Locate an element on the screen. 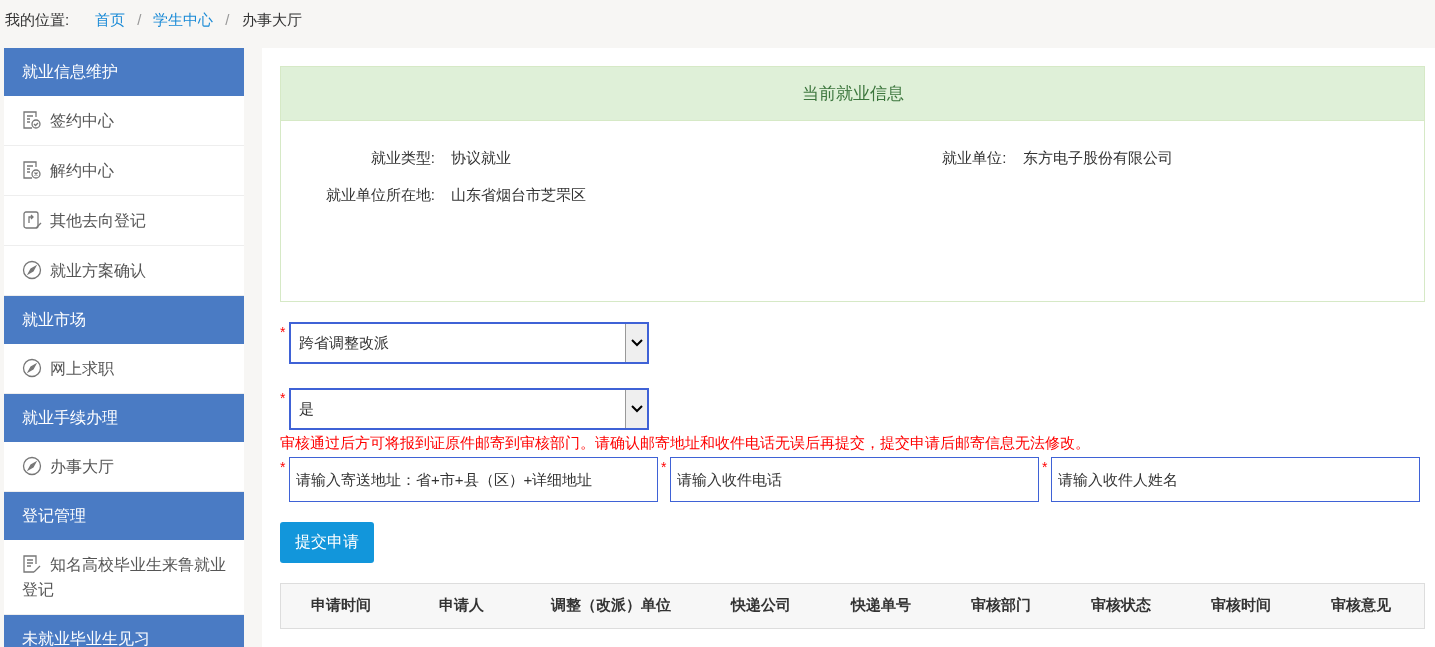 The image size is (1435, 647). column-header: 快递单号 is located at coordinates (880, 605).